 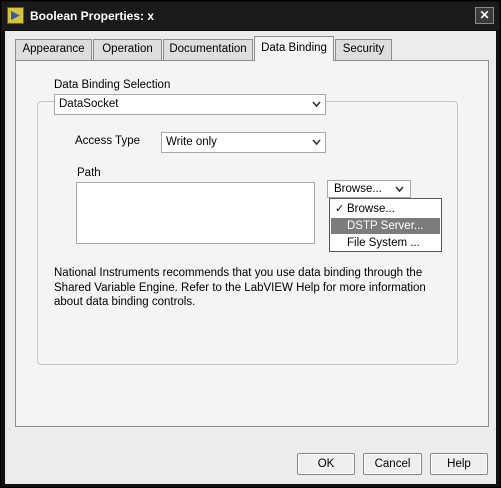 What do you see at coordinates (53, 49) in the screenshot?
I see `tab-appearance: Appearance` at bounding box center [53, 49].